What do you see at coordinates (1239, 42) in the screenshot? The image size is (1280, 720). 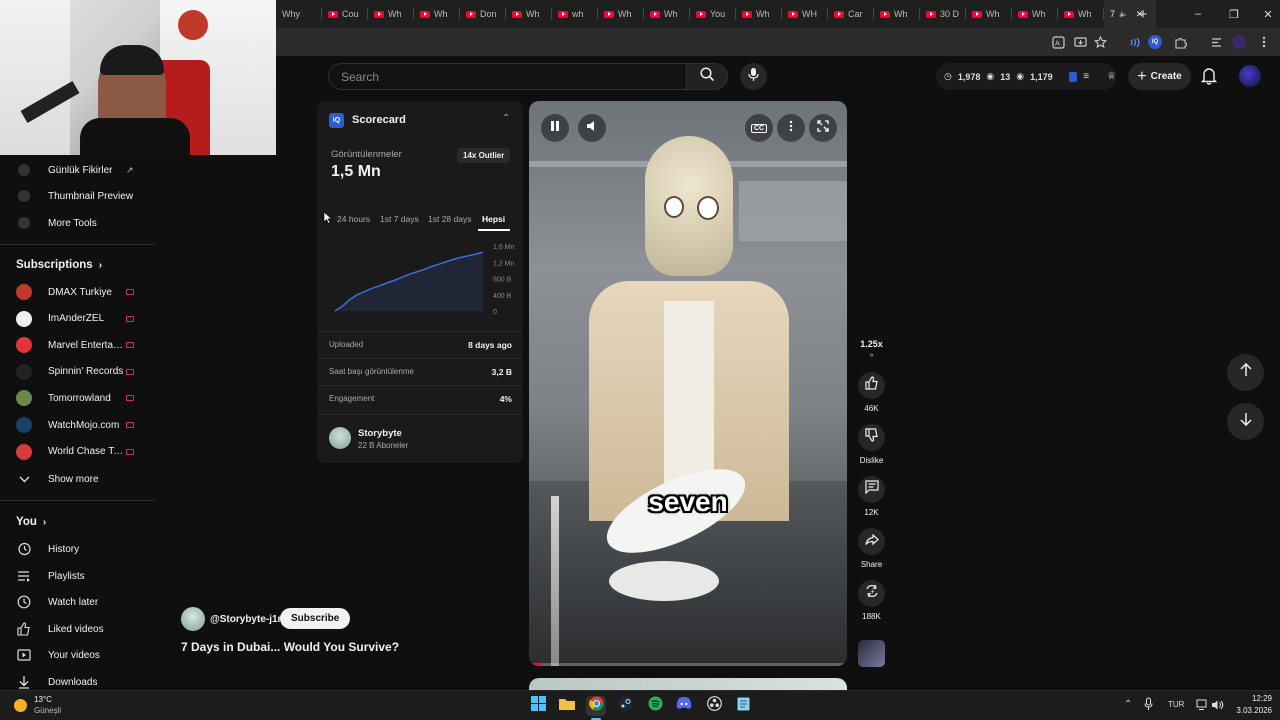 I see `profile-avatar-icon` at bounding box center [1239, 42].